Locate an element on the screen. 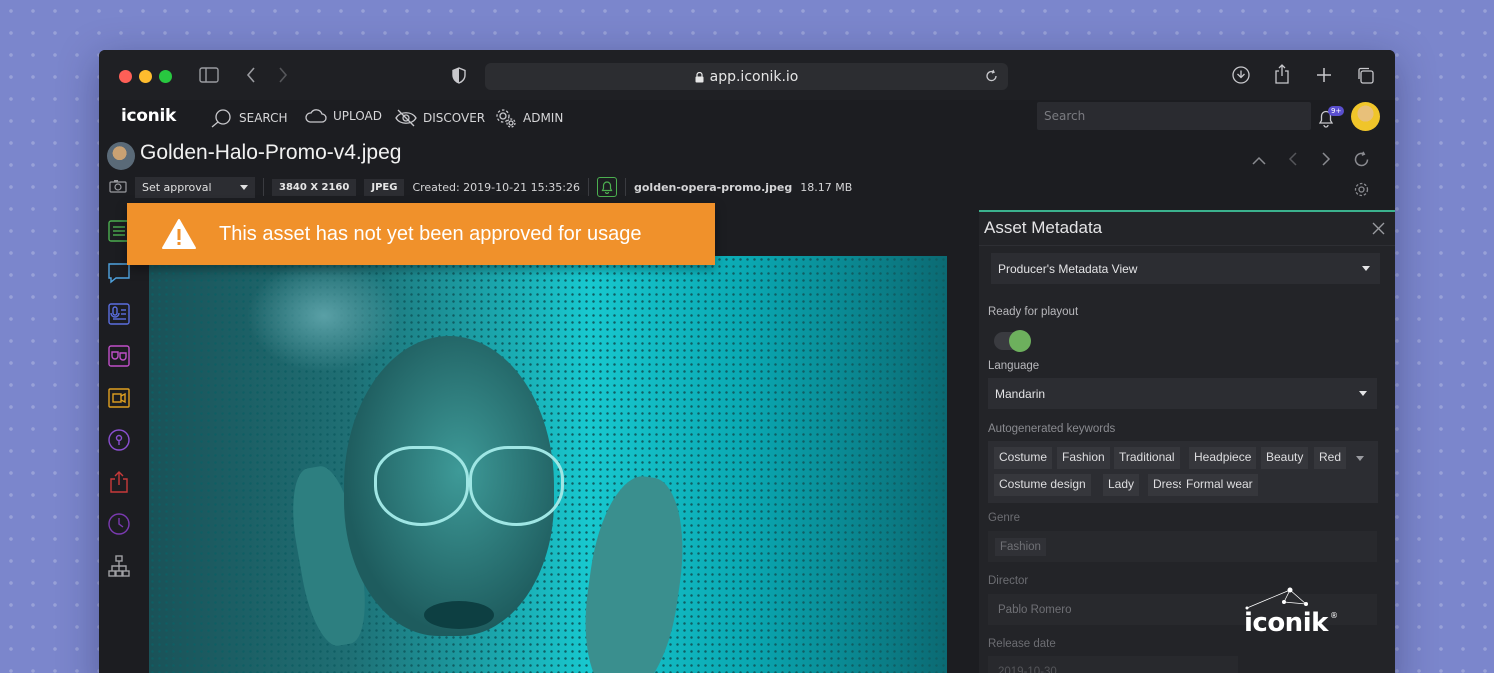  nav-search-label: SEARCH is located at coordinates (263, 118).